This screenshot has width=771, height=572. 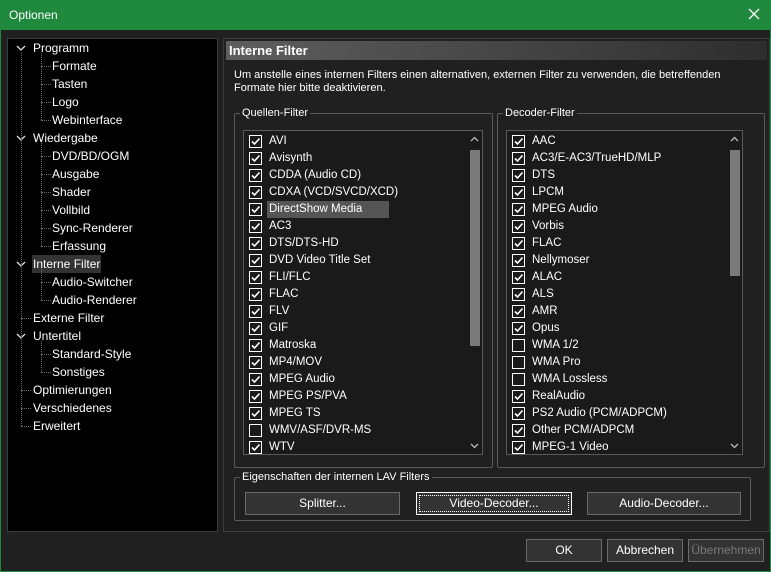 What do you see at coordinates (110, 192) in the screenshot?
I see `tree-item: Shader` at bounding box center [110, 192].